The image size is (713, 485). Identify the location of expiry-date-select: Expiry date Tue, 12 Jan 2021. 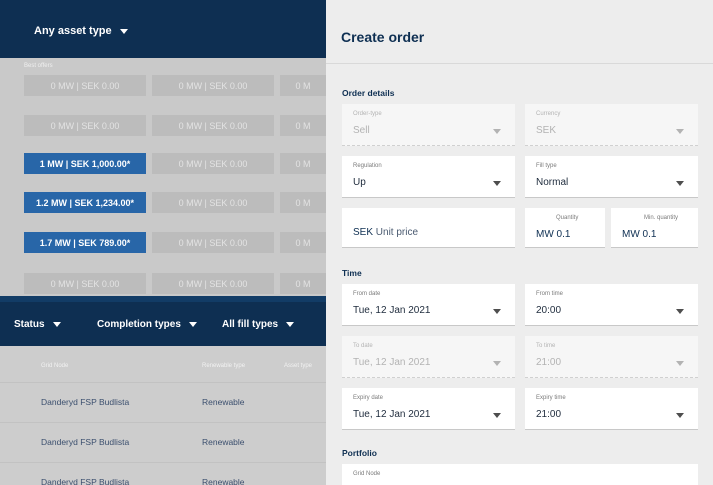
(428, 409).